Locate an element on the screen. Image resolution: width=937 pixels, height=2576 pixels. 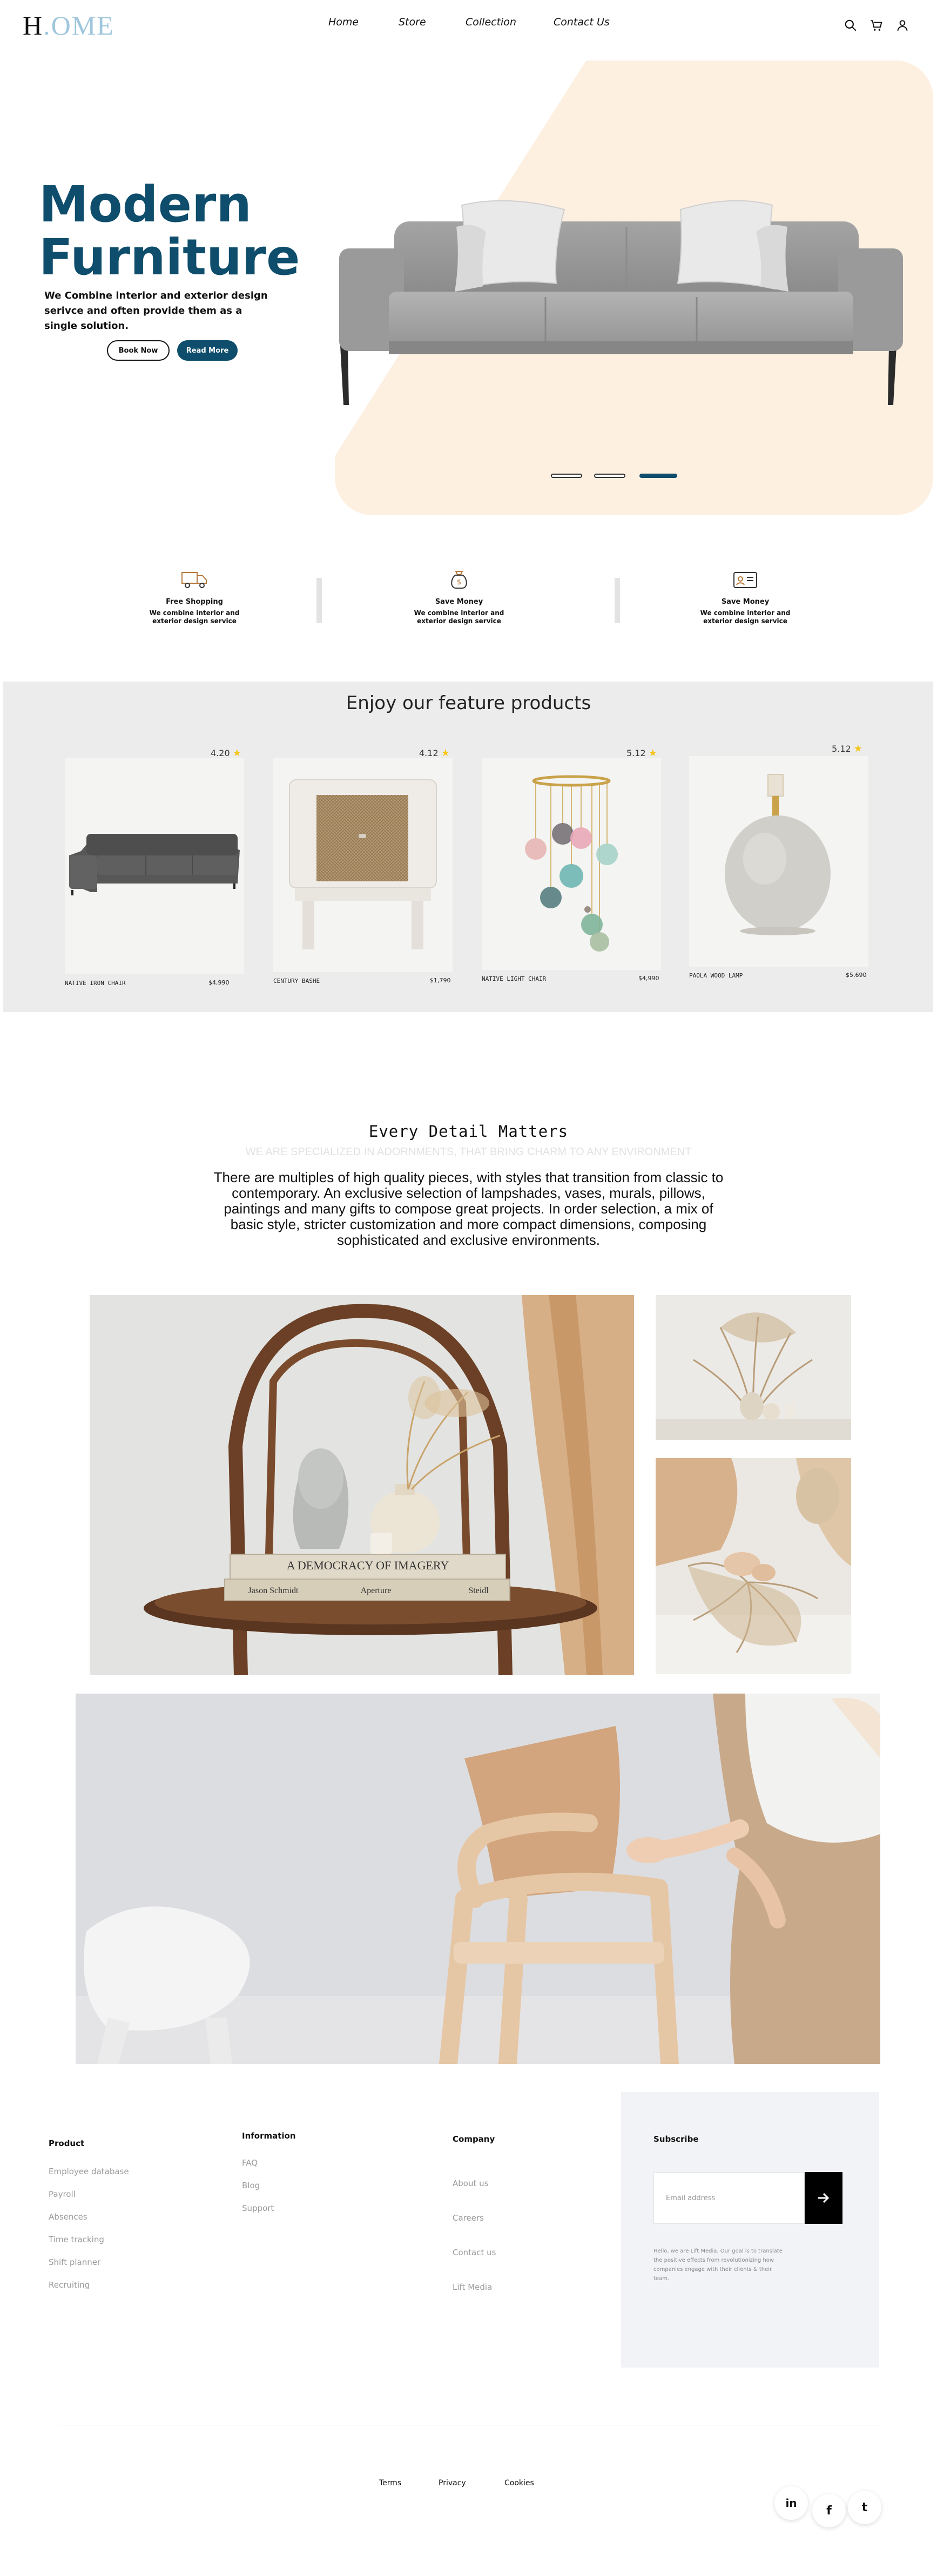
hero-title-line2: Furniture is located at coordinates (169, 257).